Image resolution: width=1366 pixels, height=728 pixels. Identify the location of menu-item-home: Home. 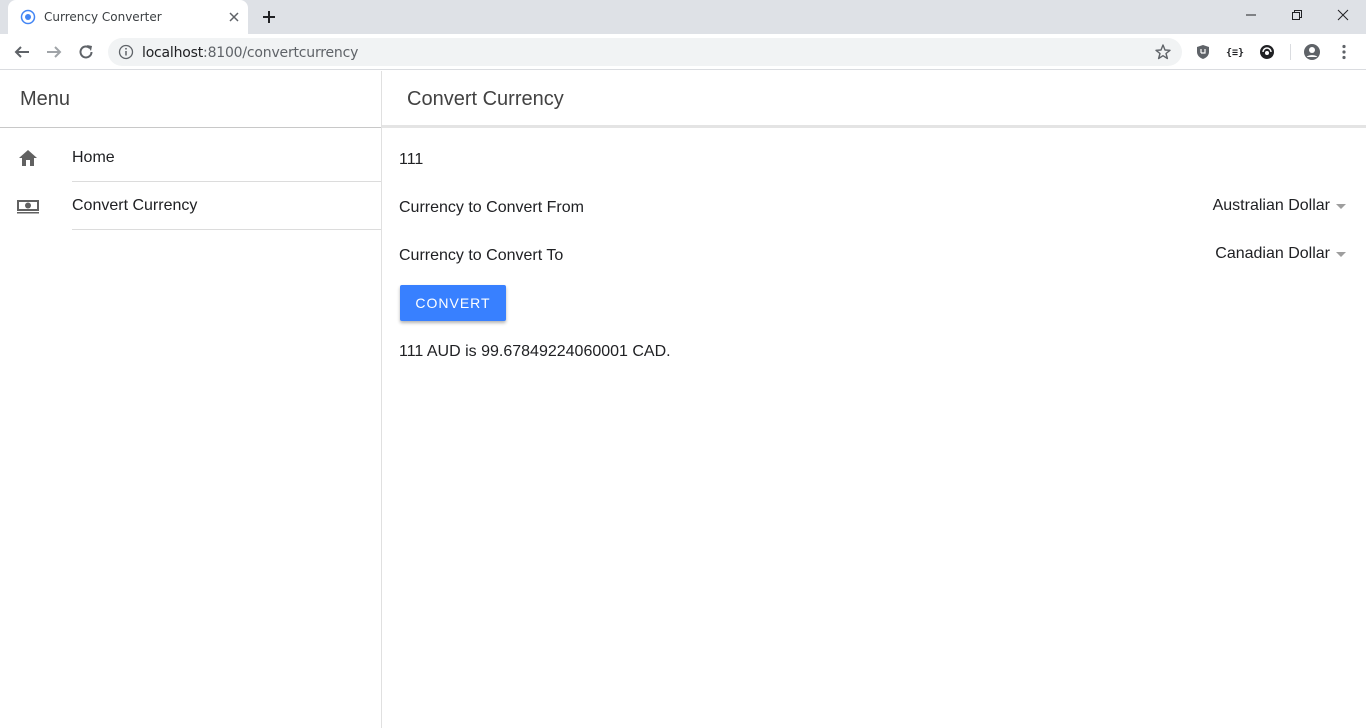
(190, 158).